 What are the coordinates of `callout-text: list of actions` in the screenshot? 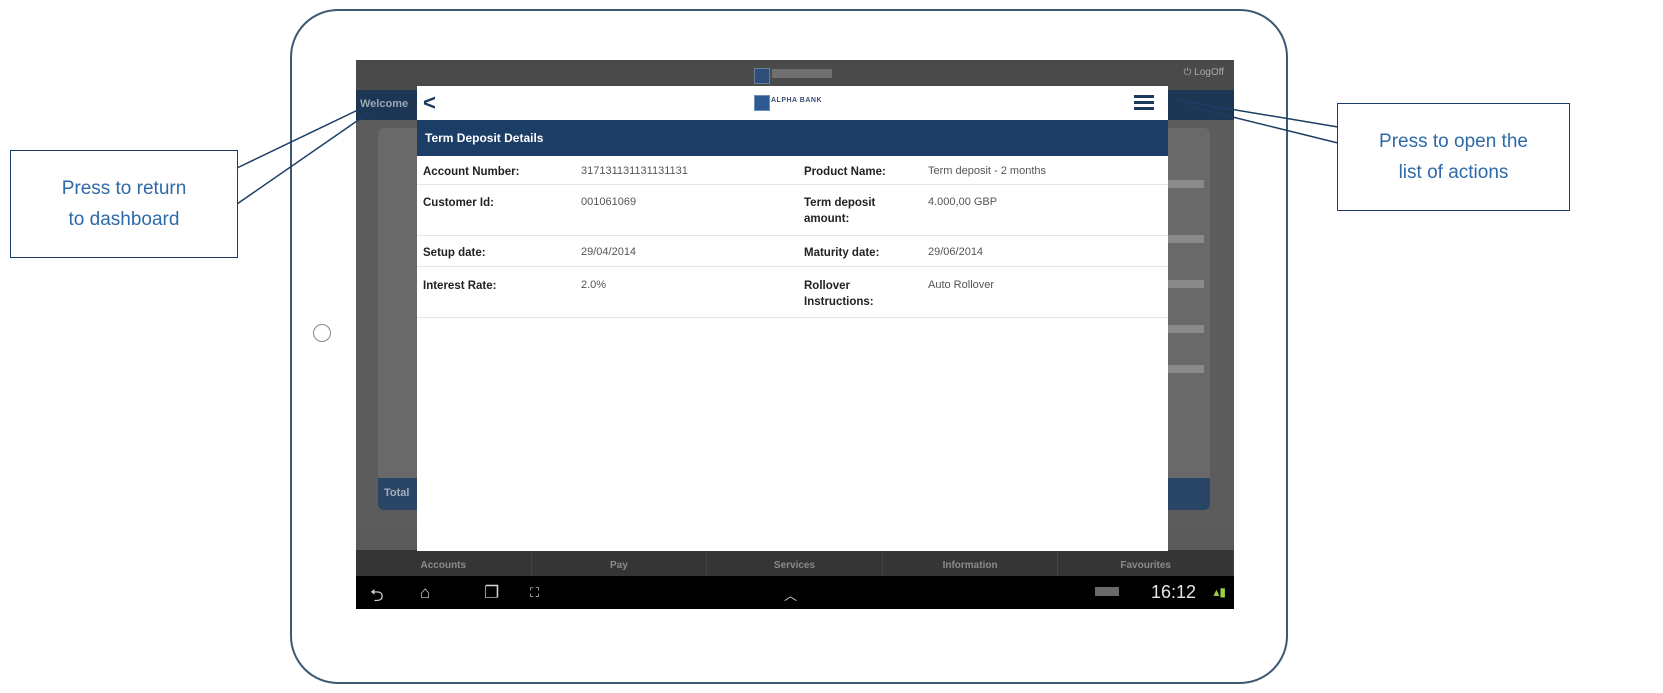 It's located at (1453, 172).